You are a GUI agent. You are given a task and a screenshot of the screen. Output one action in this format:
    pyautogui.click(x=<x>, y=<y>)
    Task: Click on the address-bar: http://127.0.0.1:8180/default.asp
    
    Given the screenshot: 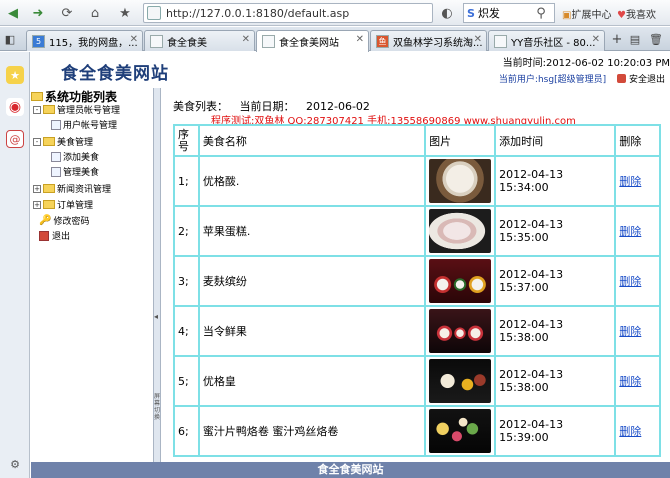 What is the action you would take?
    pyautogui.click(x=288, y=13)
    